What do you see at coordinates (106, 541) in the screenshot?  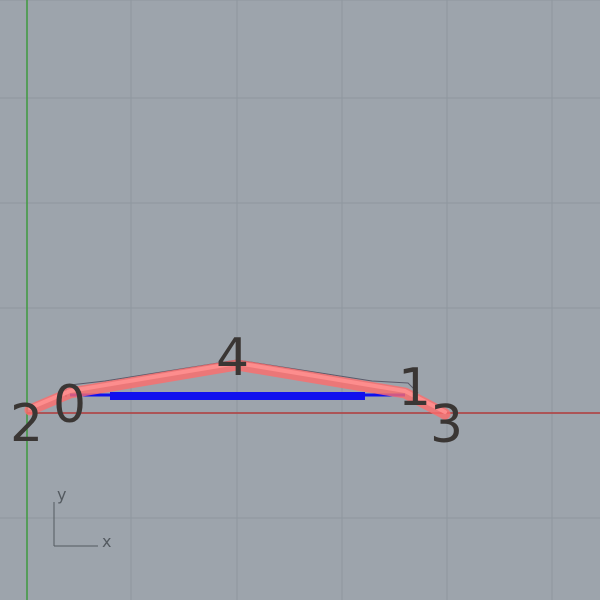 I see `axis-widget-x-label: x` at bounding box center [106, 541].